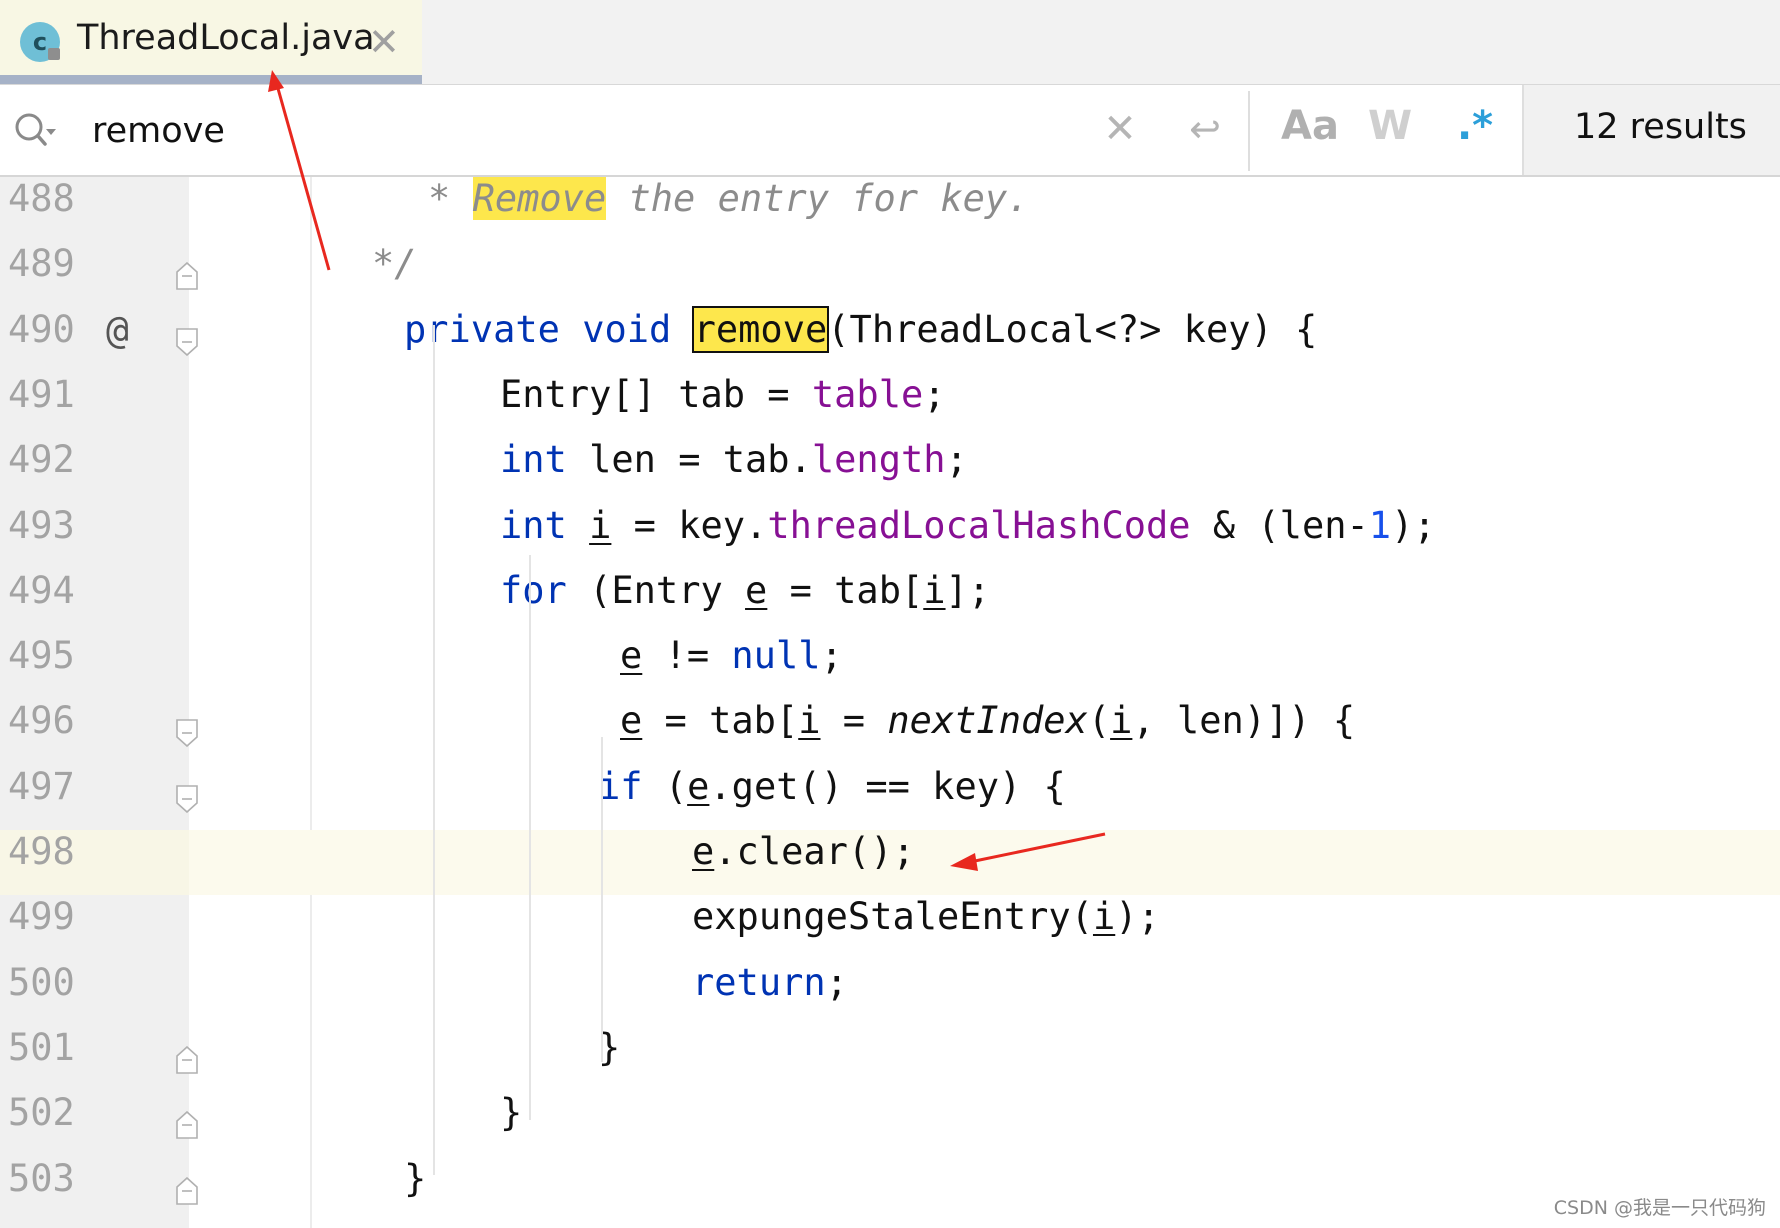  I want to click on code-line: 503}, so click(890, 1189).